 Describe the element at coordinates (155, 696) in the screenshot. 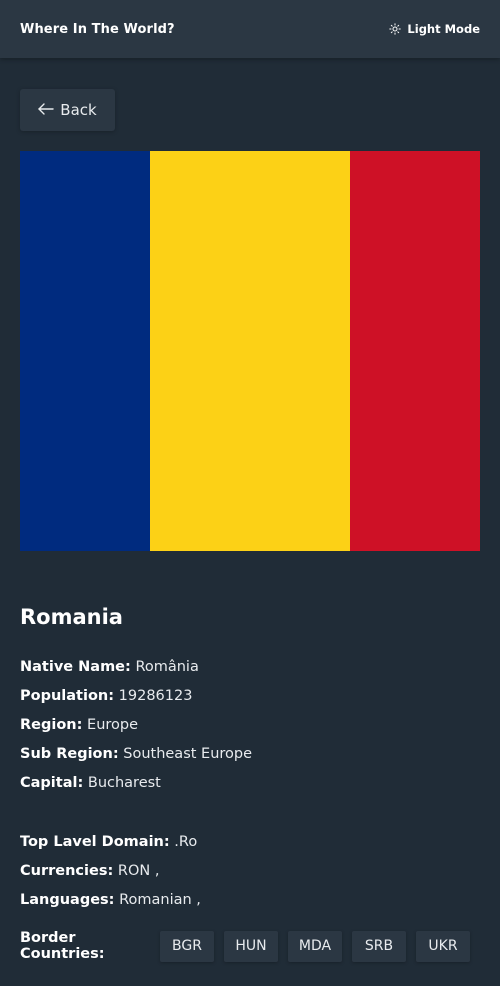

I see `population-value: 19286123` at that location.